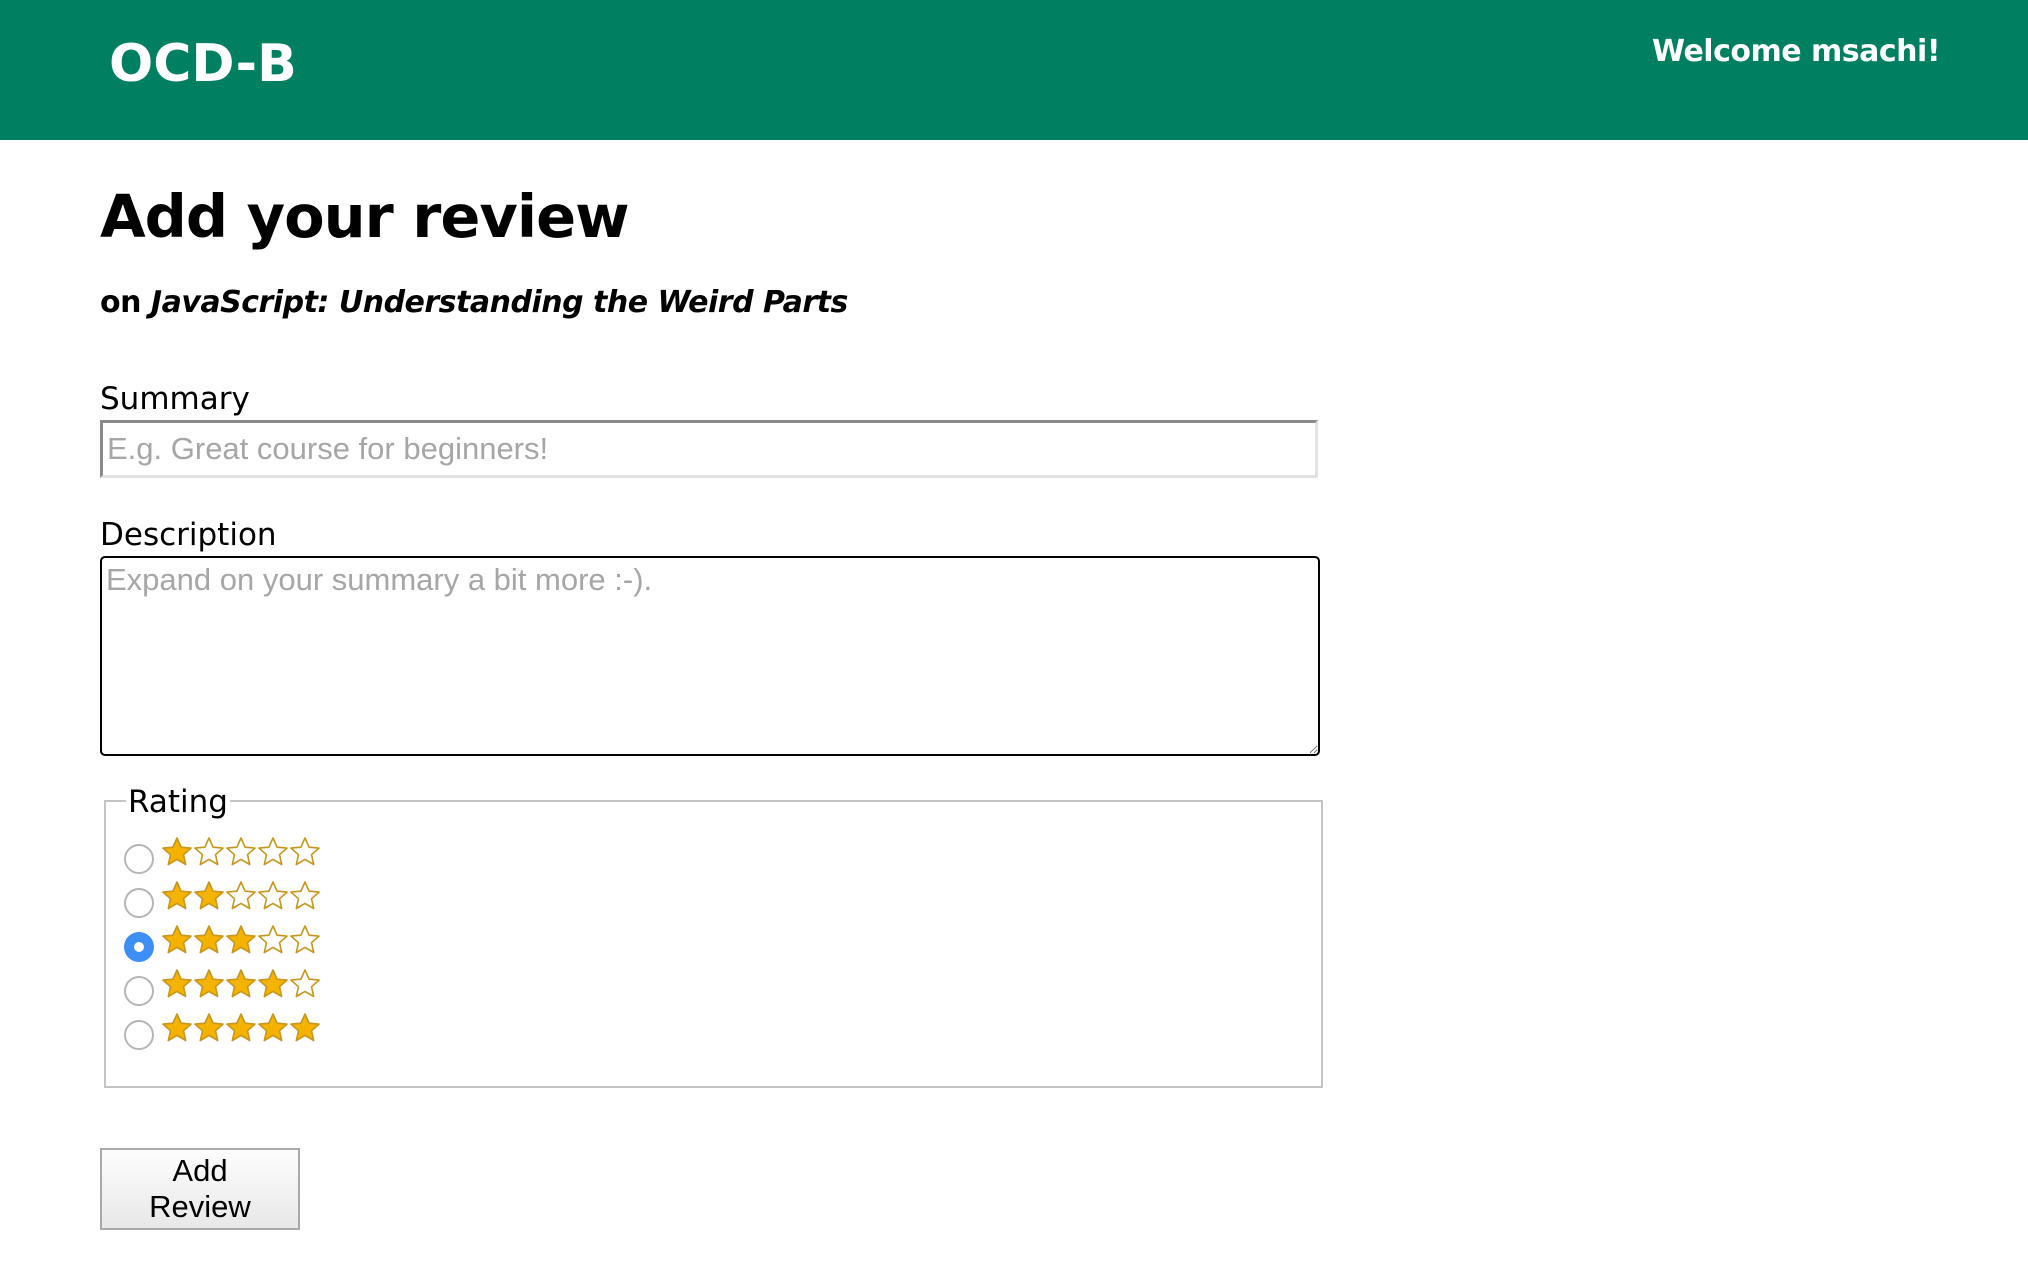 The width and height of the screenshot is (2028, 1282). I want to click on welcome-message: Welcome msachi!, so click(1796, 51).